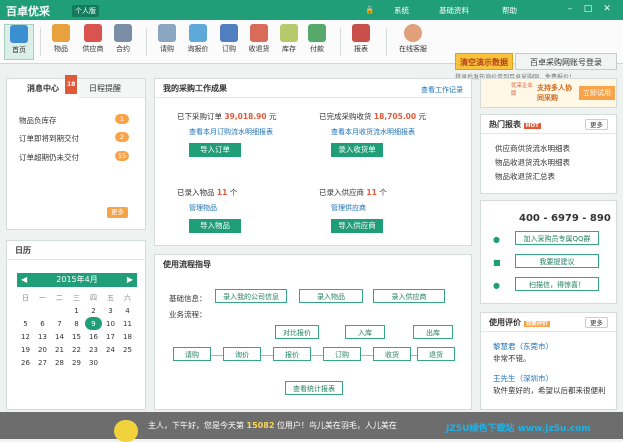 The image size is (623, 442). I want to click on flow-step: 请购, so click(192, 354).